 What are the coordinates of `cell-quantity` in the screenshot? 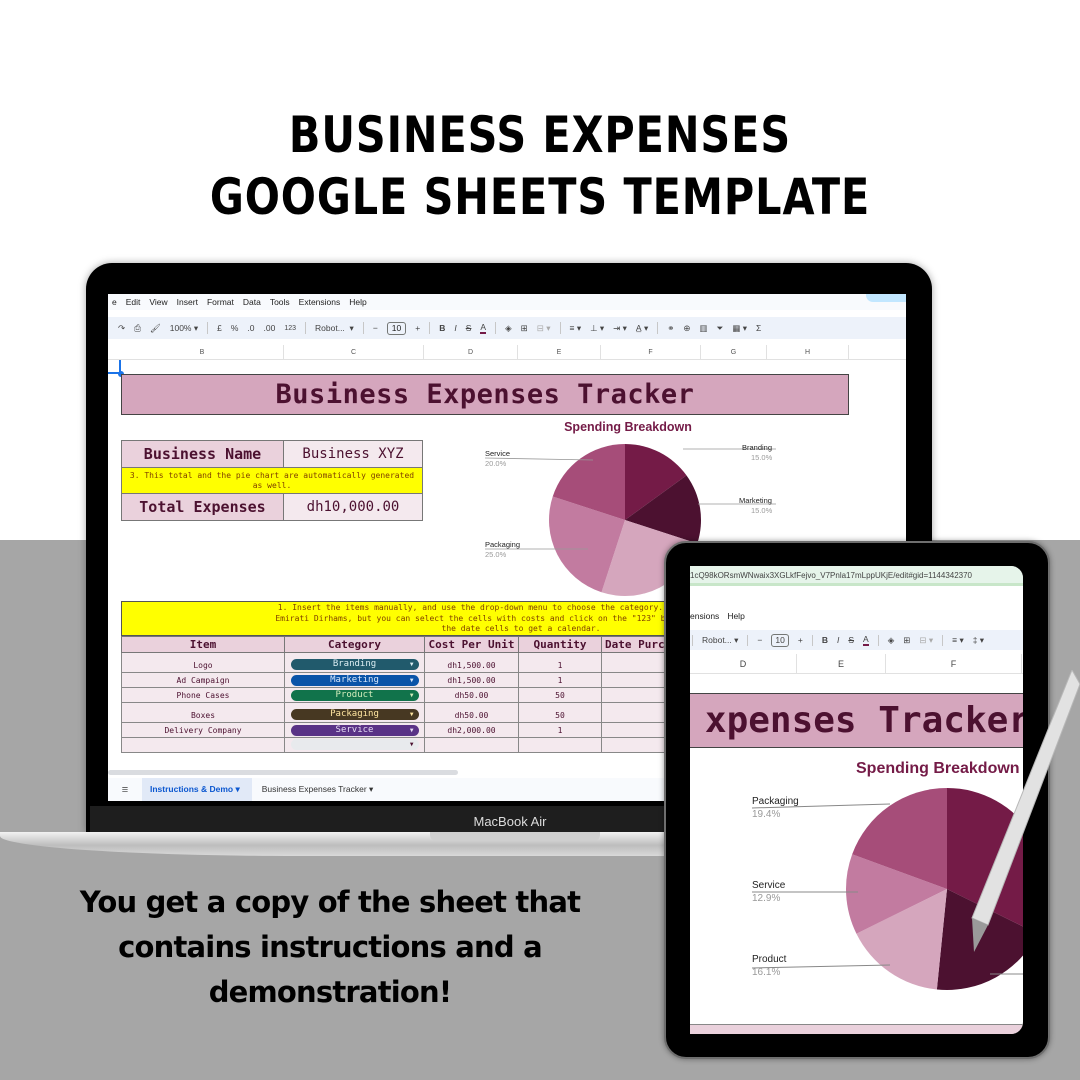 It's located at (560, 745).